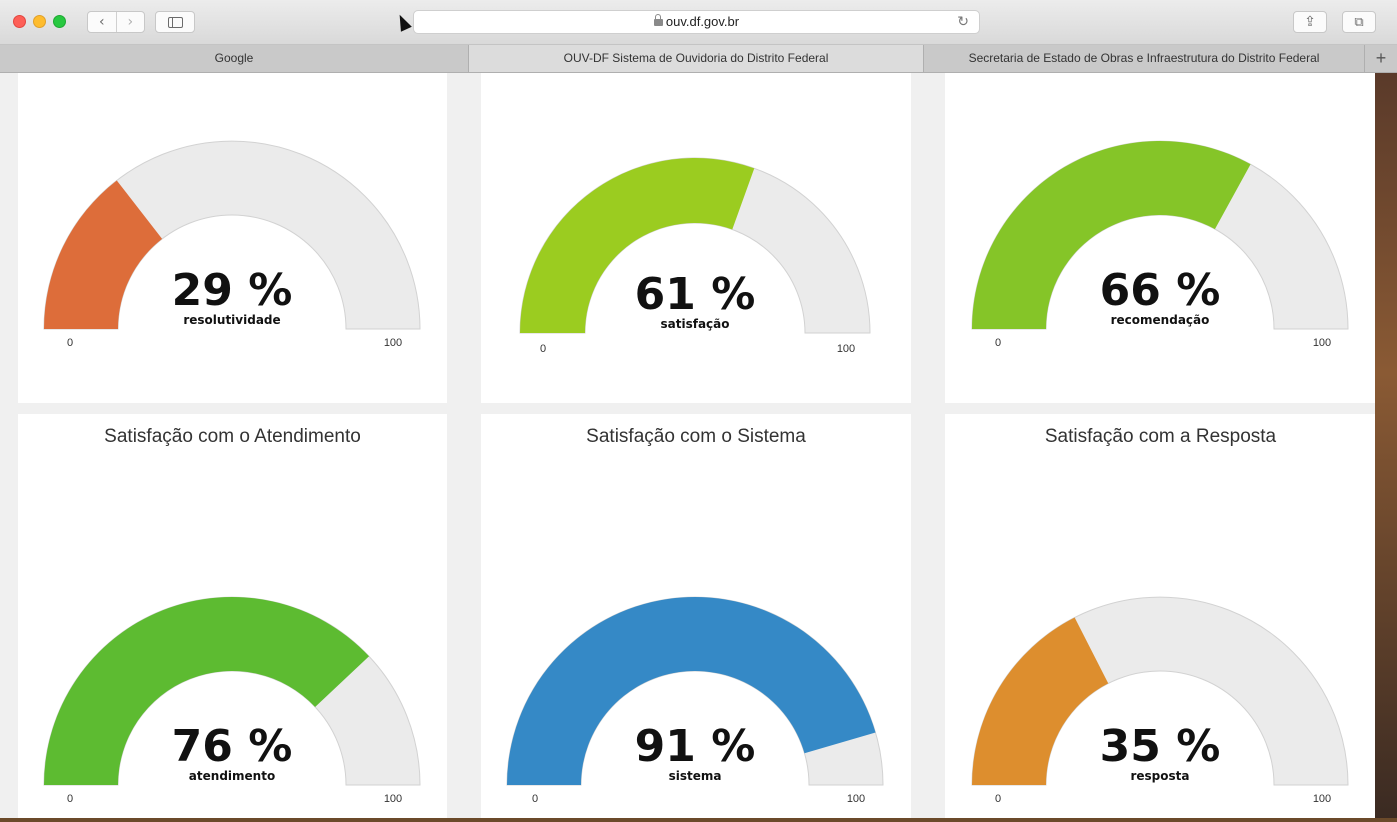 The width and height of the screenshot is (1397, 822). I want to click on gauge-value-text: 61 %, so click(695, 294).